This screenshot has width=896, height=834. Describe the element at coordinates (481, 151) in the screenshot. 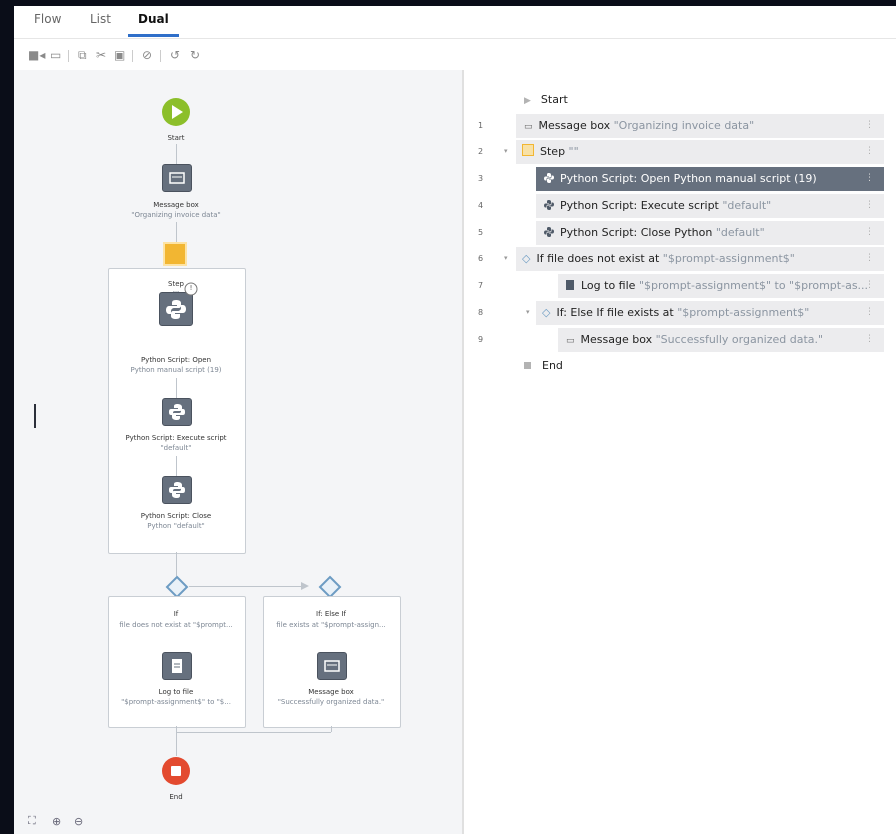

I see `row-number: 2` at that location.